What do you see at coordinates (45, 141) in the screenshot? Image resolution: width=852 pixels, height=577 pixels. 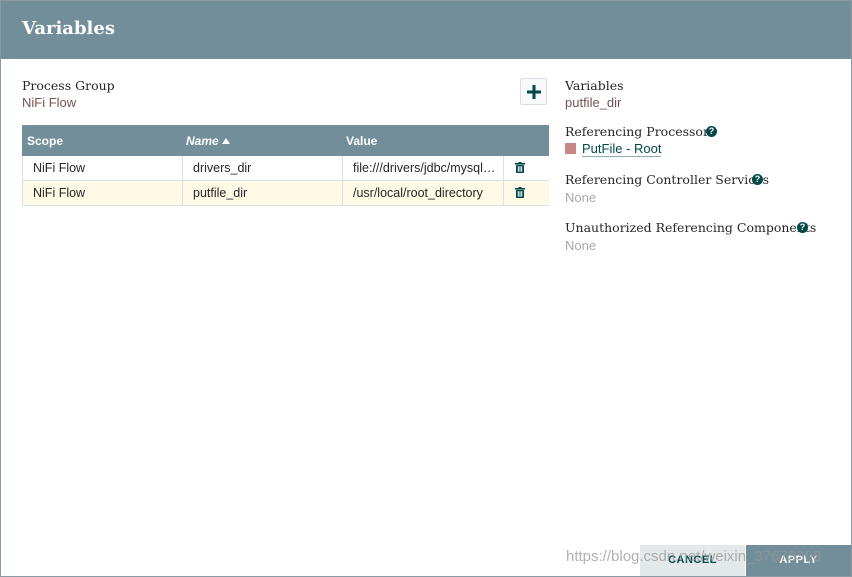 I see `column-header-scope: Scope` at bounding box center [45, 141].